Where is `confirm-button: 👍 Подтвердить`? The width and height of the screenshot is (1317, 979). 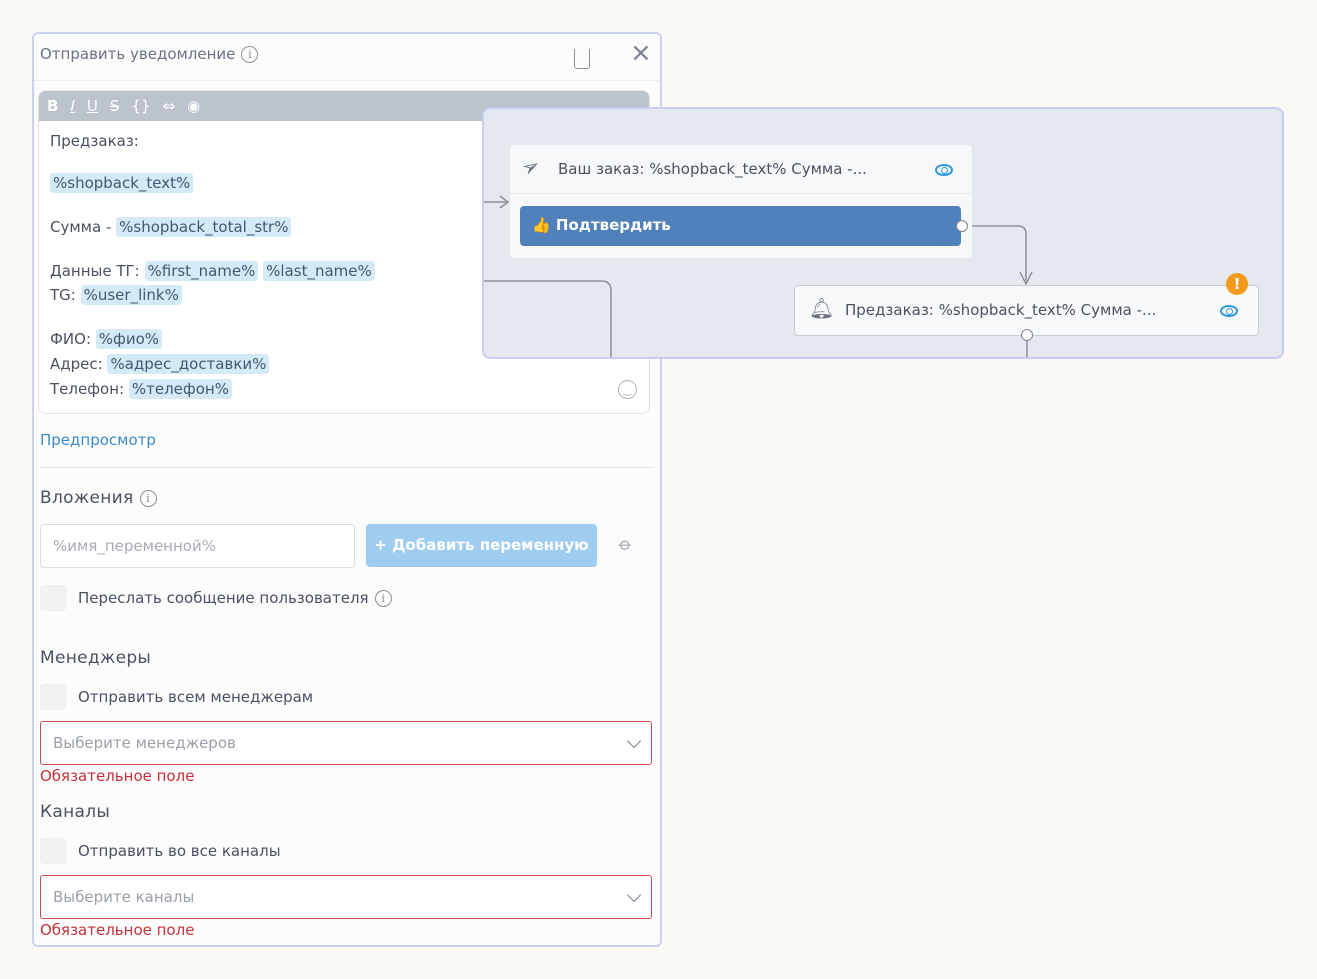
confirm-button: 👍 Подтвердить is located at coordinates (740, 226).